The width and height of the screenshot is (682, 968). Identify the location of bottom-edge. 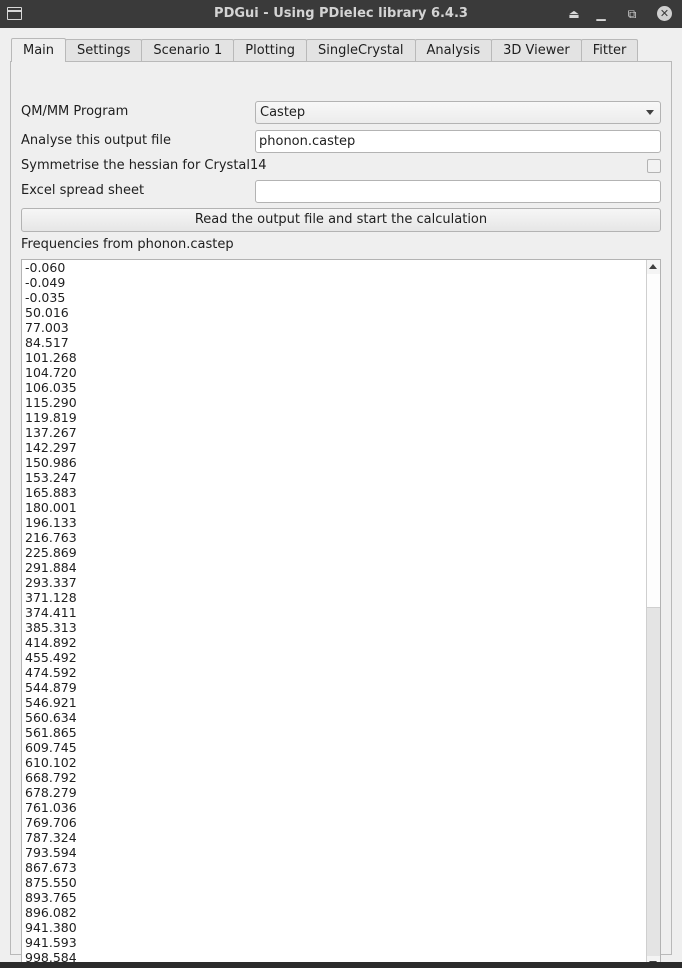
(341, 965).